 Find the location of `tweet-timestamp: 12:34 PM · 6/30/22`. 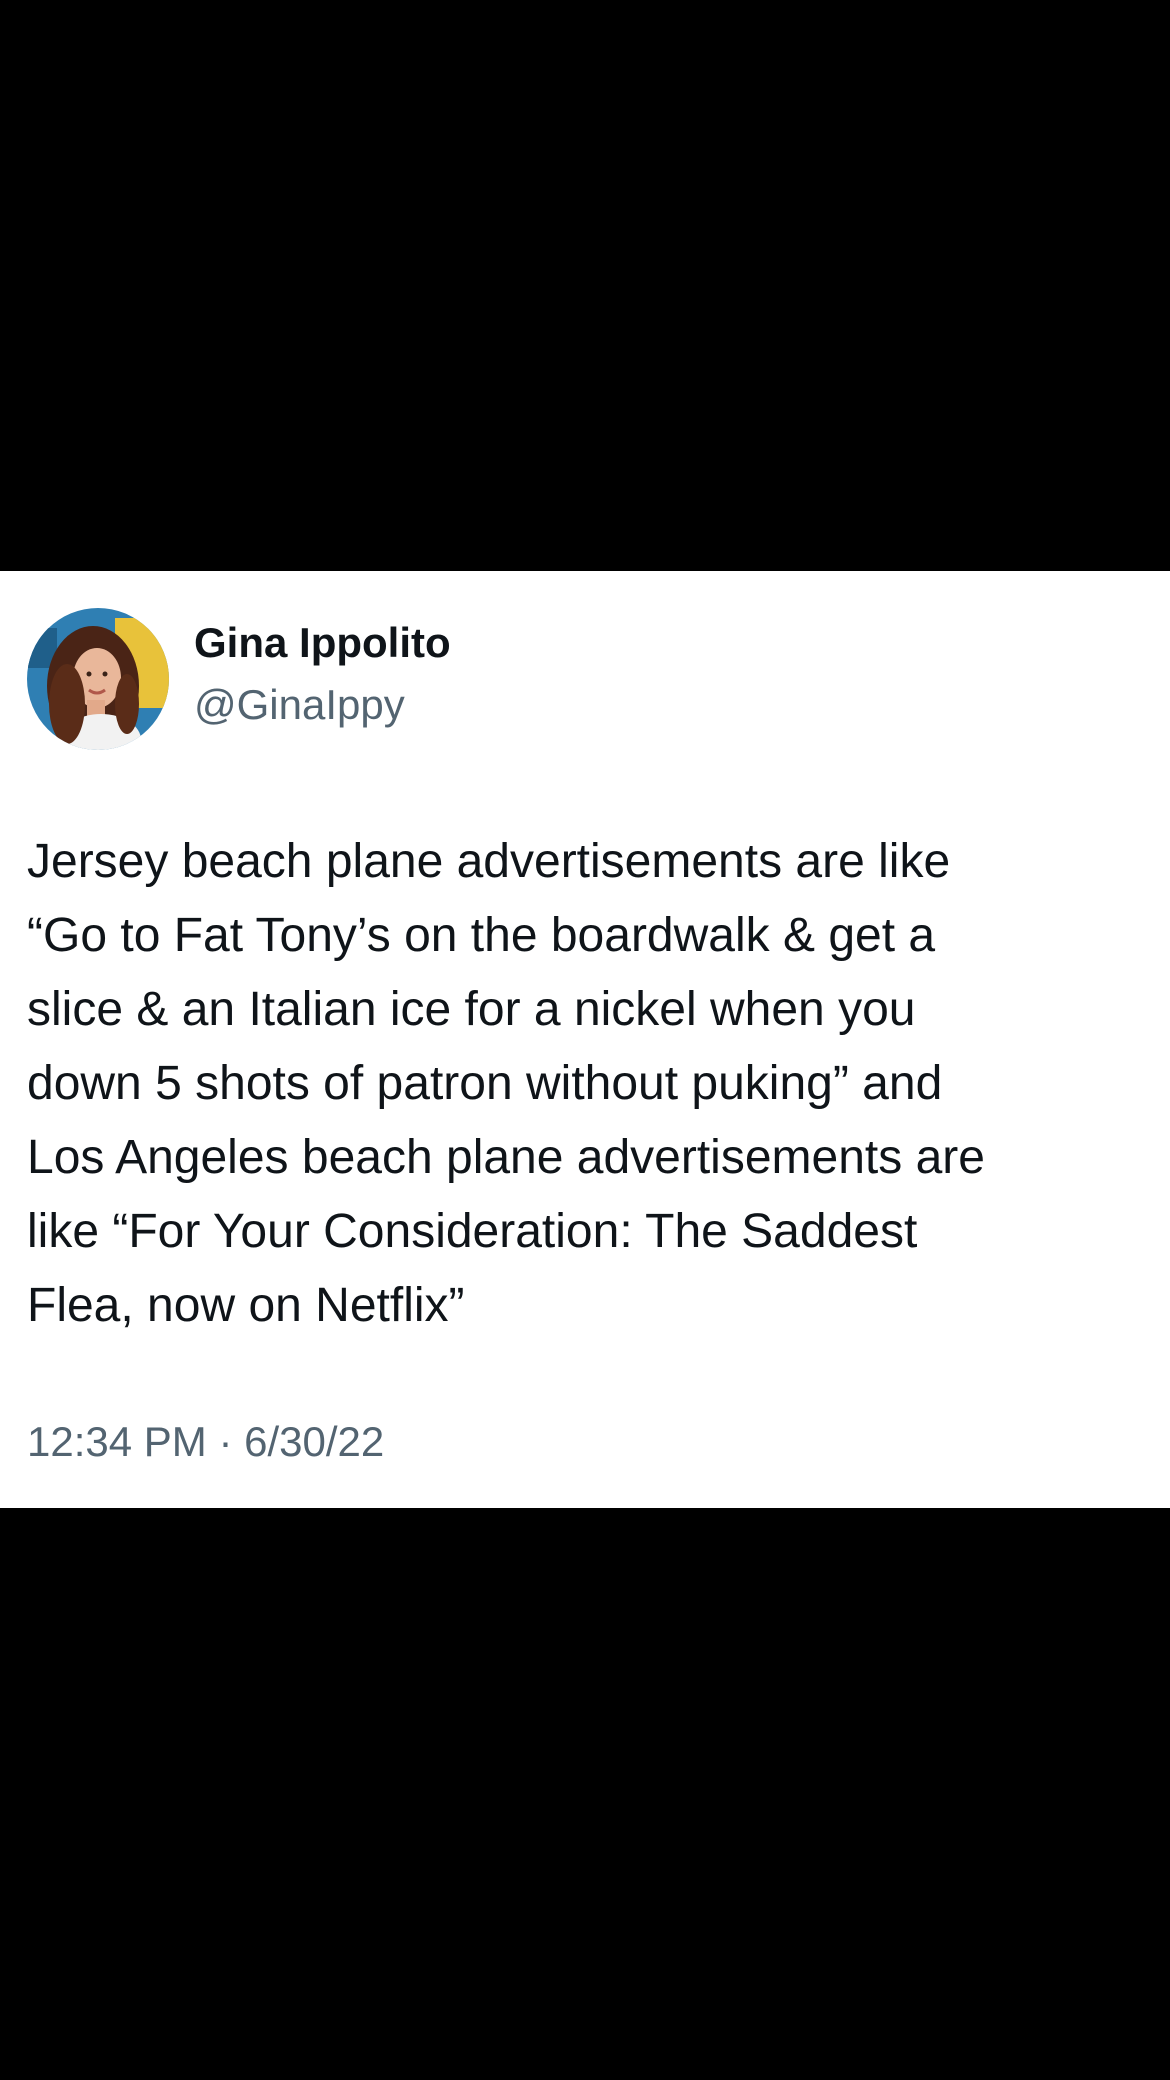

tweet-timestamp: 12:34 PM · 6/30/22 is located at coordinates (205, 1442).